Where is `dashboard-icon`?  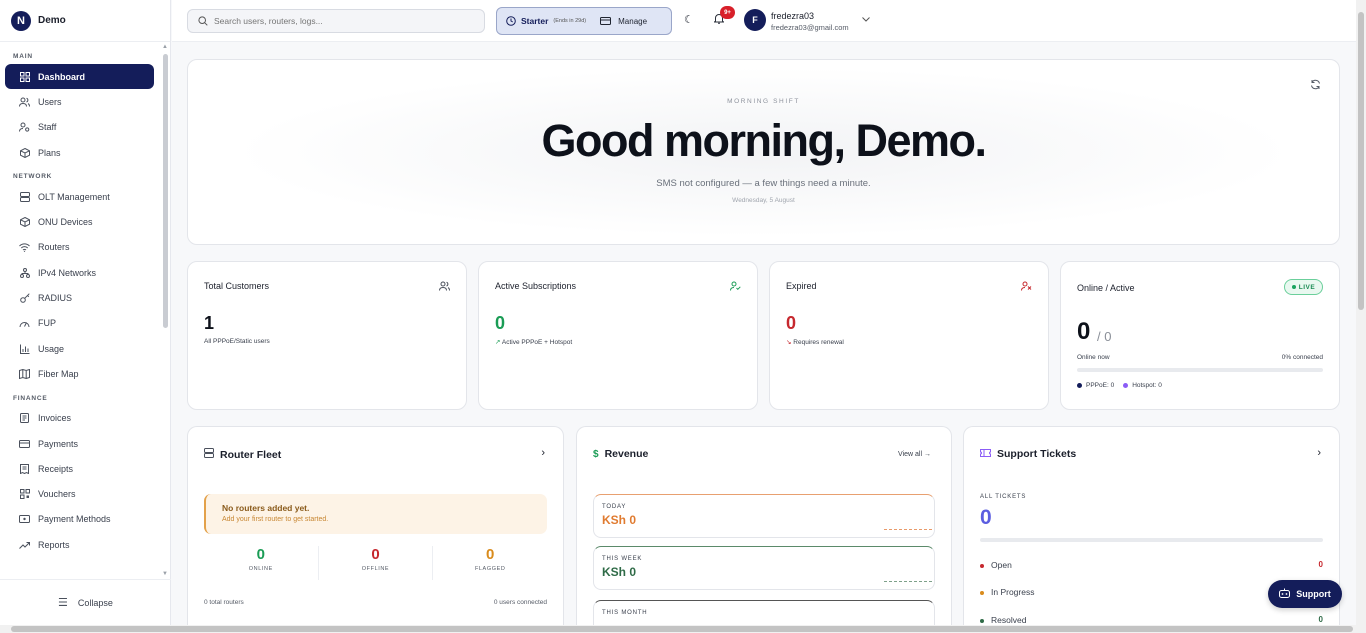 dashboard-icon is located at coordinates (24, 76).